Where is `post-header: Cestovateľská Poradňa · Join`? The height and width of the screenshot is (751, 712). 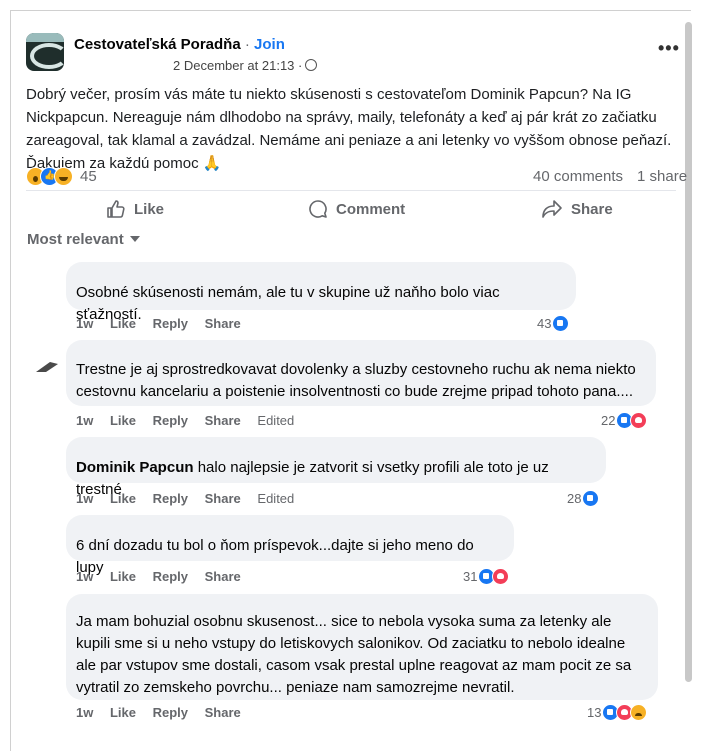 post-header: Cestovateľská Poradňa · Join is located at coordinates (179, 44).